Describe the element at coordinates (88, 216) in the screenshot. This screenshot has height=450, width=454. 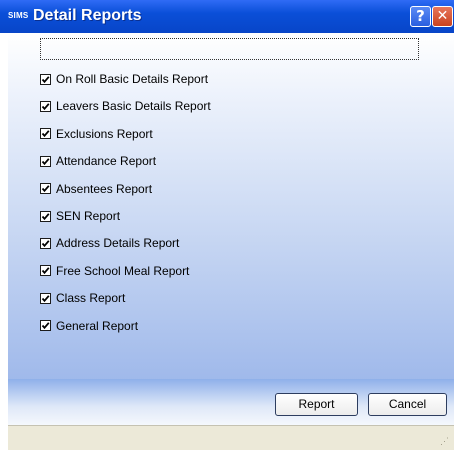
I see `checkbox-label: SEN Report` at that location.